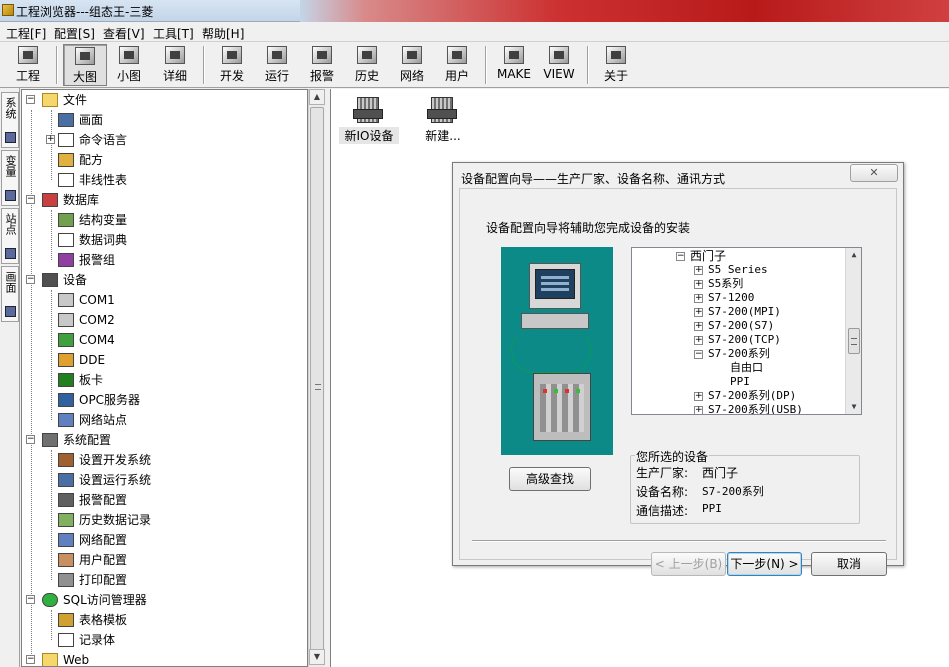 This screenshot has height=667, width=949. I want to click on dde-icon, so click(66, 360).